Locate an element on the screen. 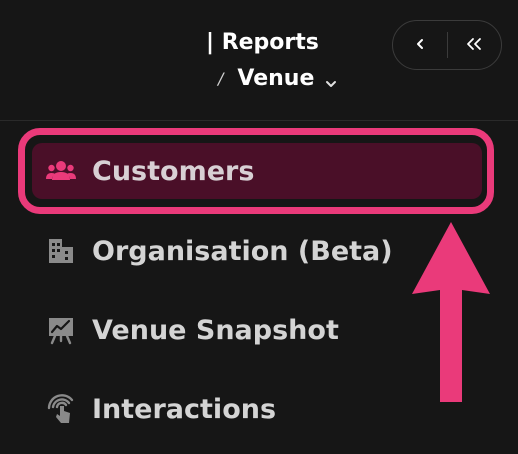 The width and height of the screenshot is (518, 454). users-icon is located at coordinates (61, 171).